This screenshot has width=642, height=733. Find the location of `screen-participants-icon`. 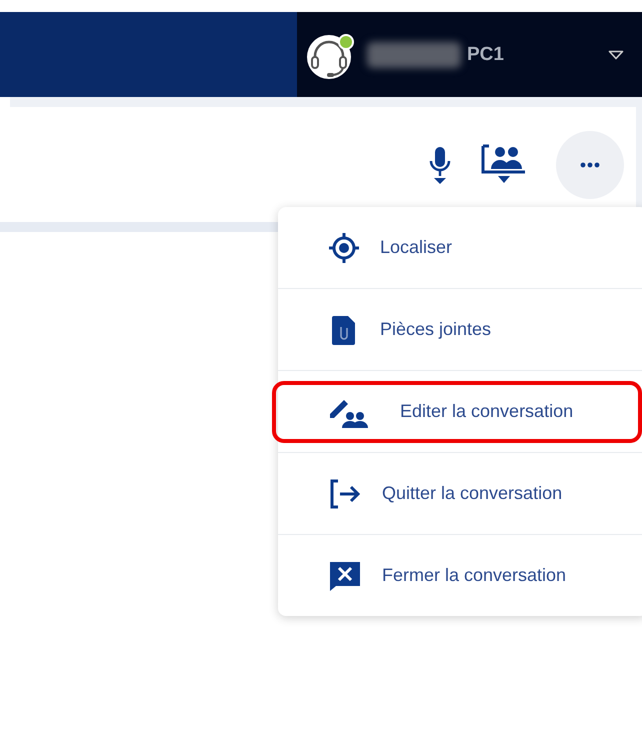

screen-participants-icon is located at coordinates (504, 165).